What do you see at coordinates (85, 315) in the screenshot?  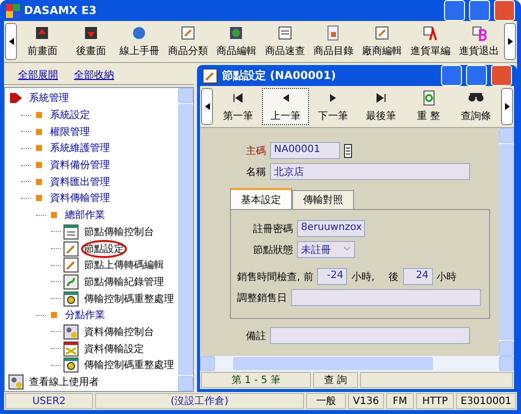 I see `tree-item: 分點作業` at bounding box center [85, 315].